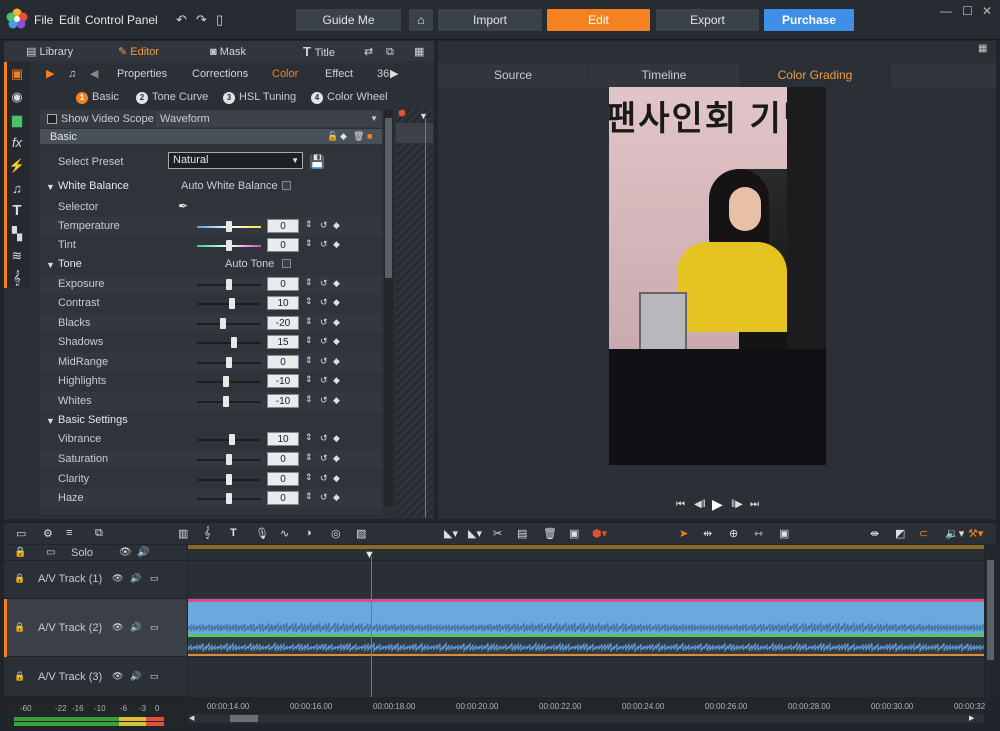  Describe the element at coordinates (117, 627) in the screenshot. I see `track-eye-icon: 👁` at that location.